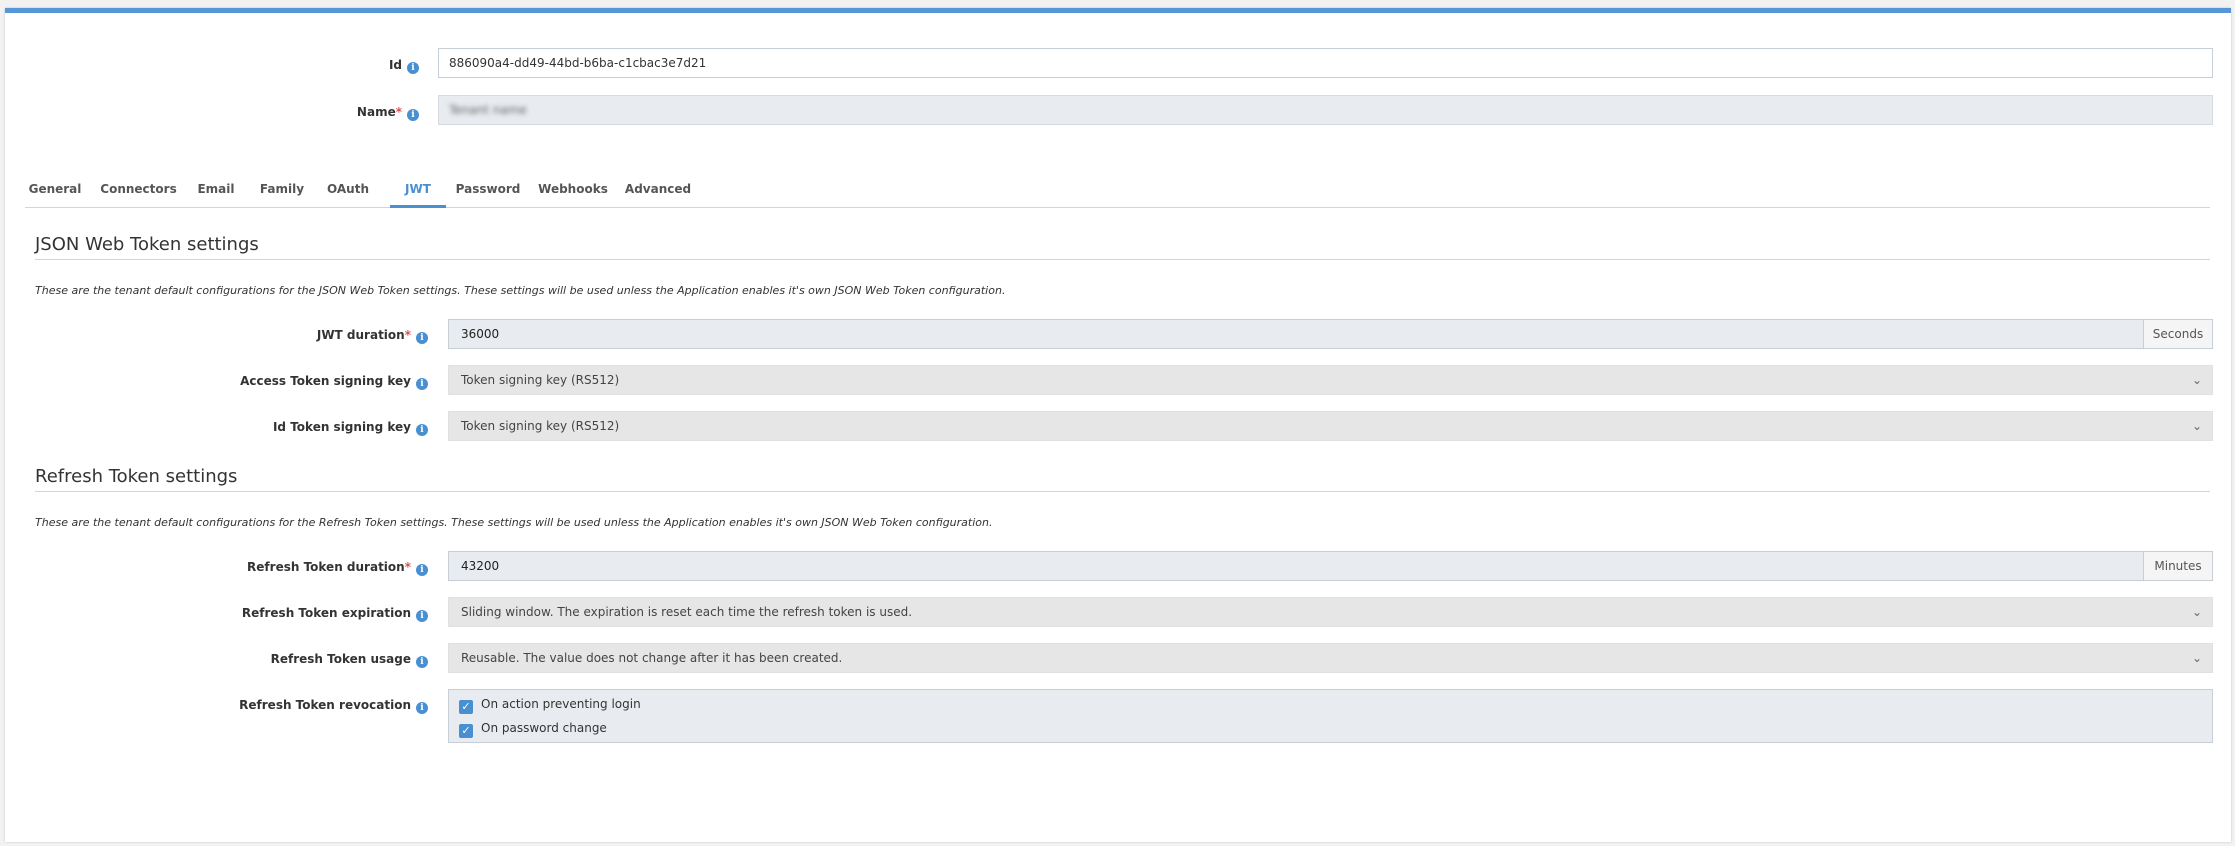  I want to click on id-key-label-text: Id Token signing key, so click(341, 427).